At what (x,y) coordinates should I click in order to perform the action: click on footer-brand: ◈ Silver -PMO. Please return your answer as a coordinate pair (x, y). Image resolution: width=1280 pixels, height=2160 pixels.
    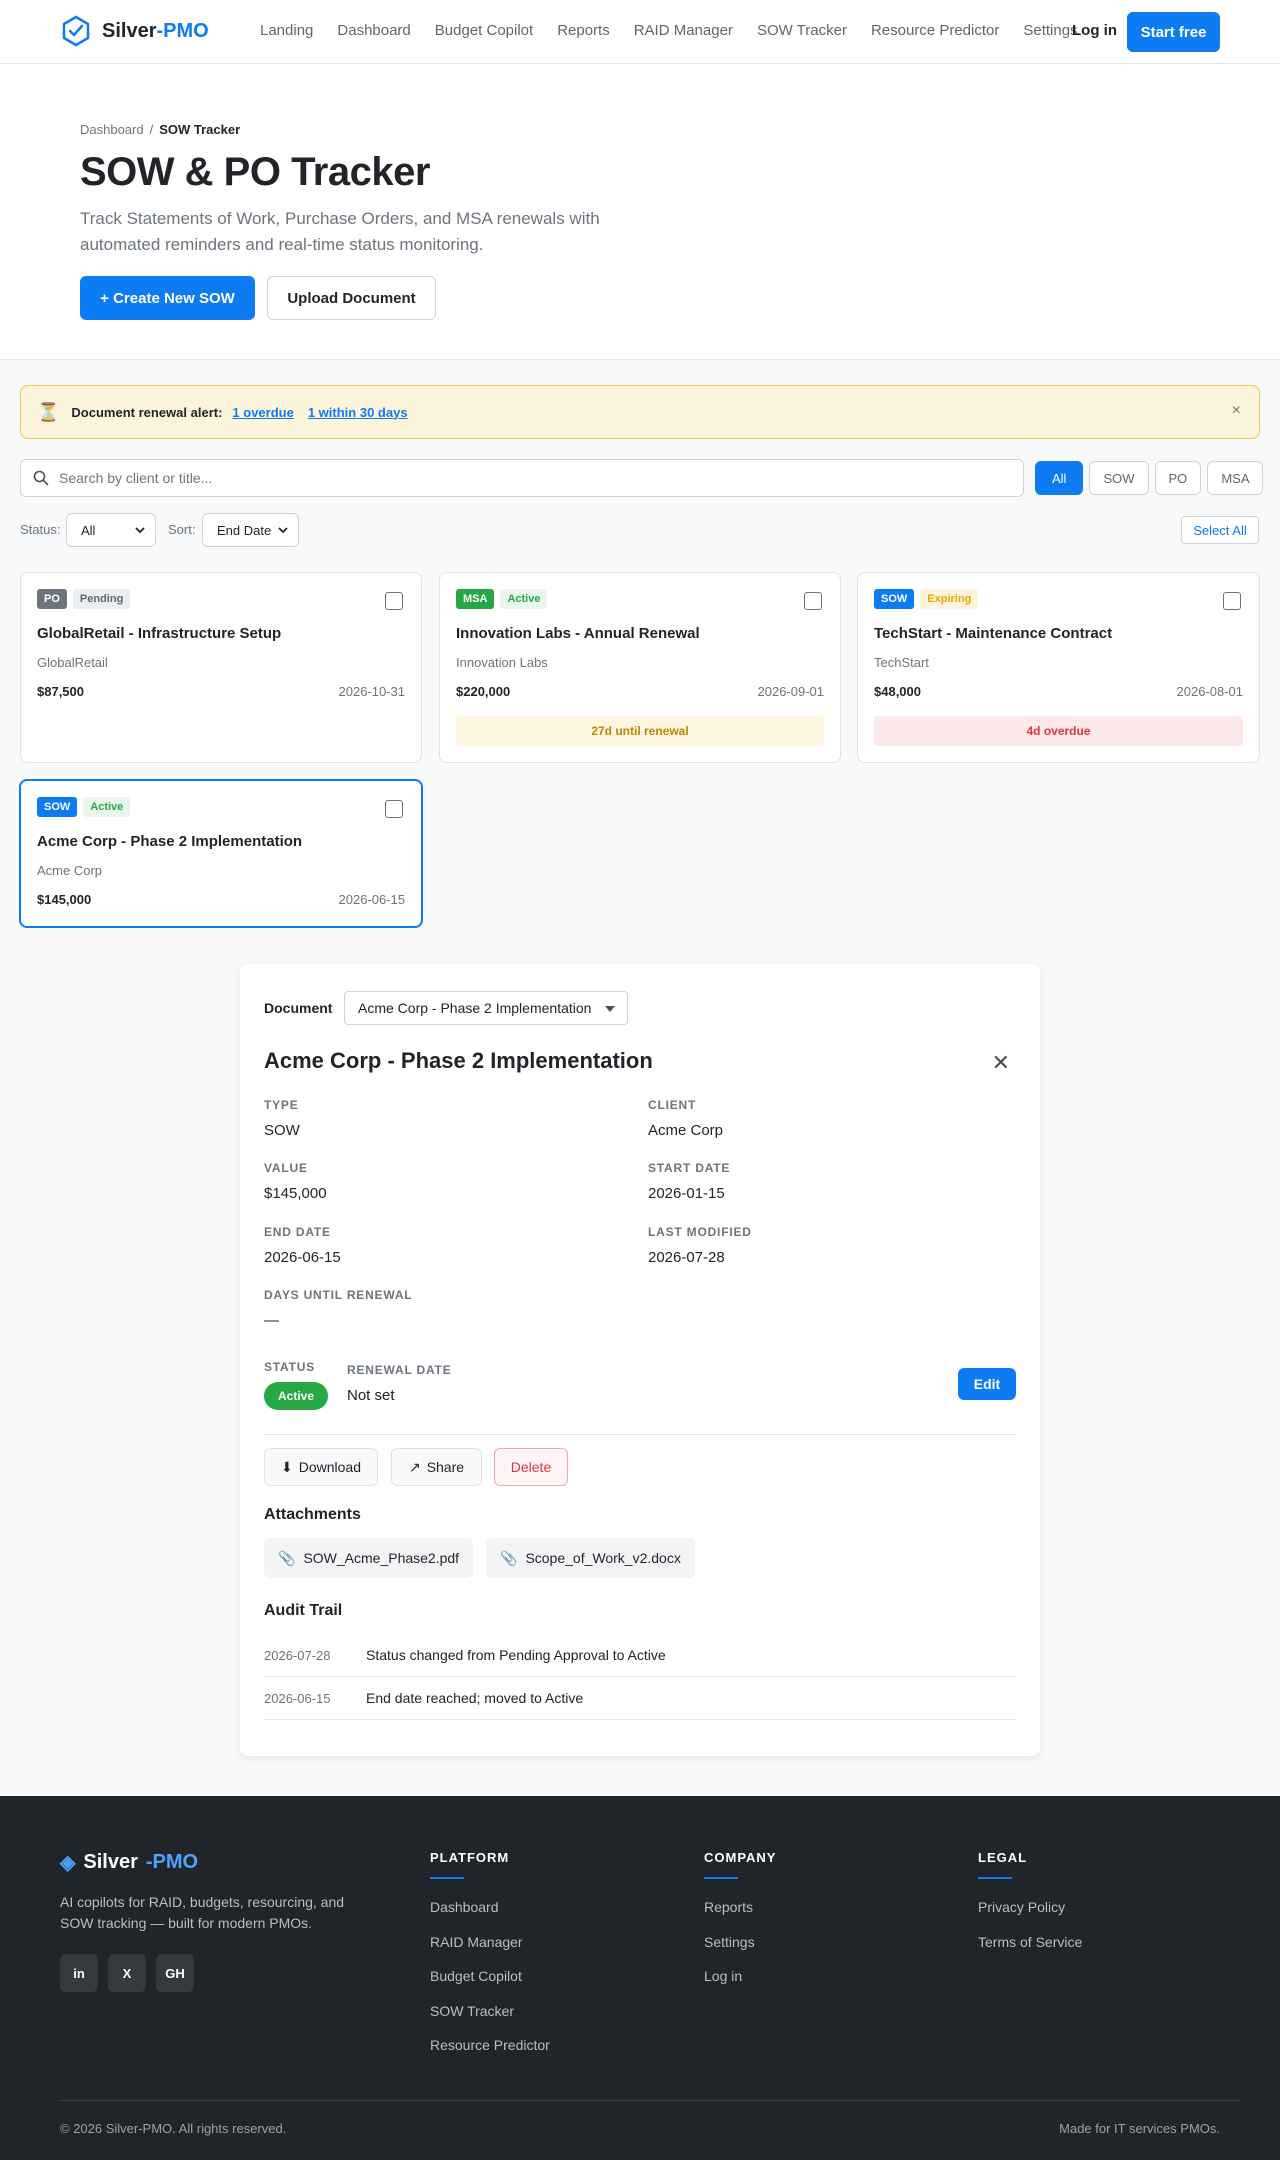
    Looking at the image, I should click on (129, 1862).